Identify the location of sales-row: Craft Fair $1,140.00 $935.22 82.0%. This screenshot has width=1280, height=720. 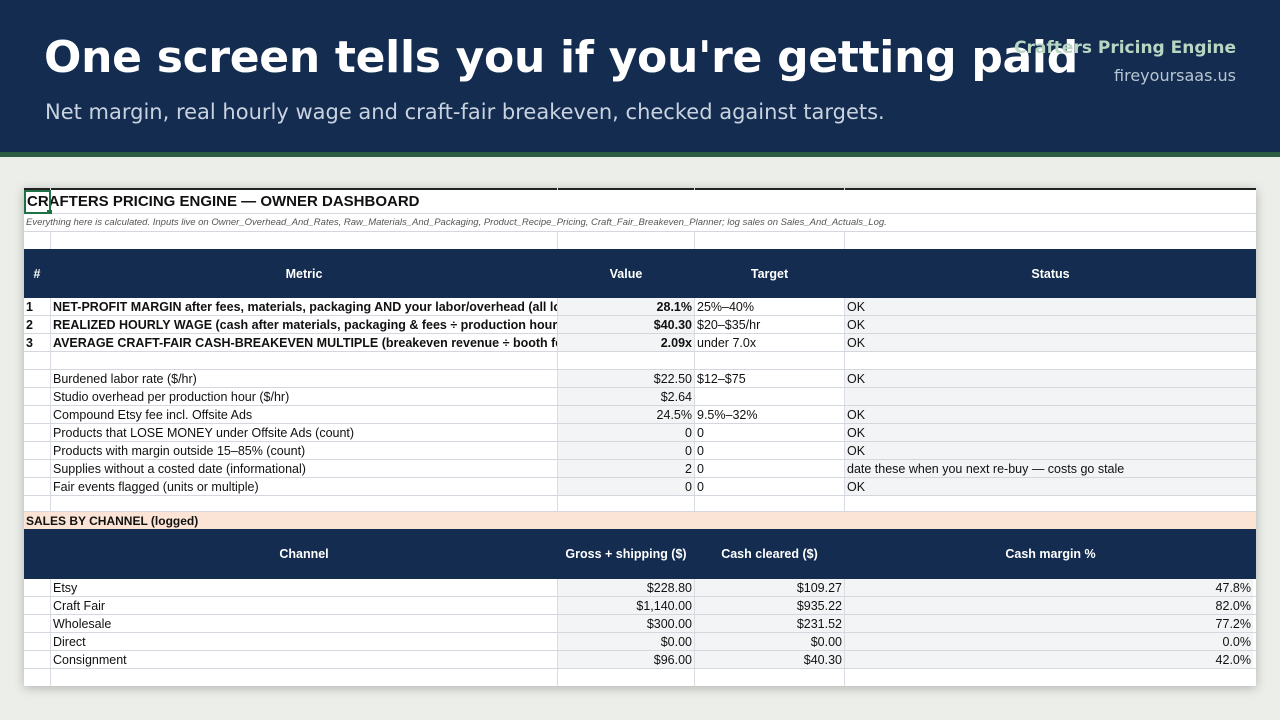
(640, 606).